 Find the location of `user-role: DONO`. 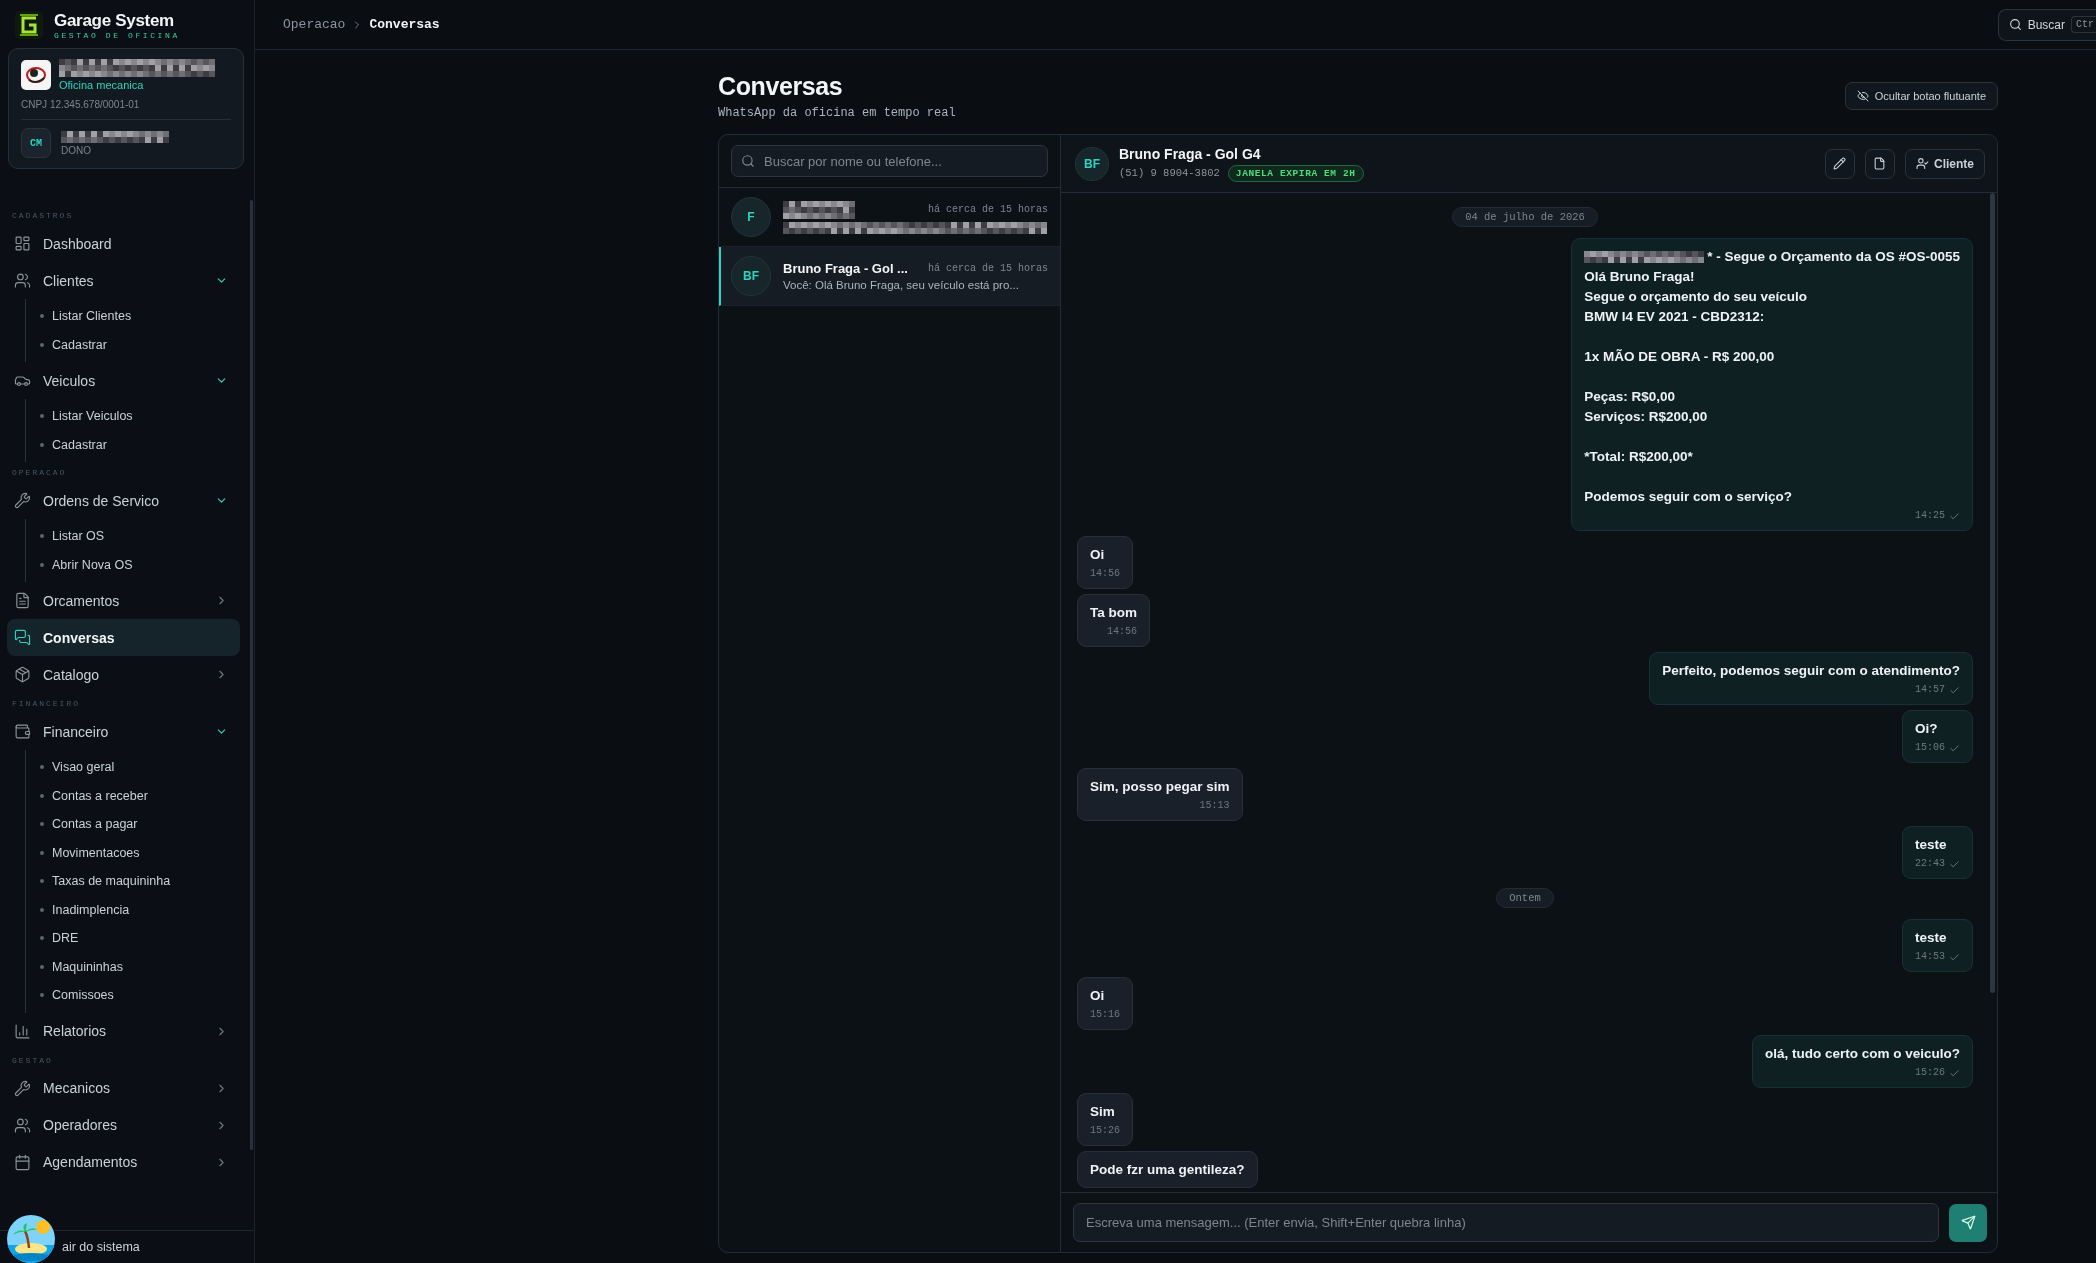

user-role: DONO is located at coordinates (76, 150).